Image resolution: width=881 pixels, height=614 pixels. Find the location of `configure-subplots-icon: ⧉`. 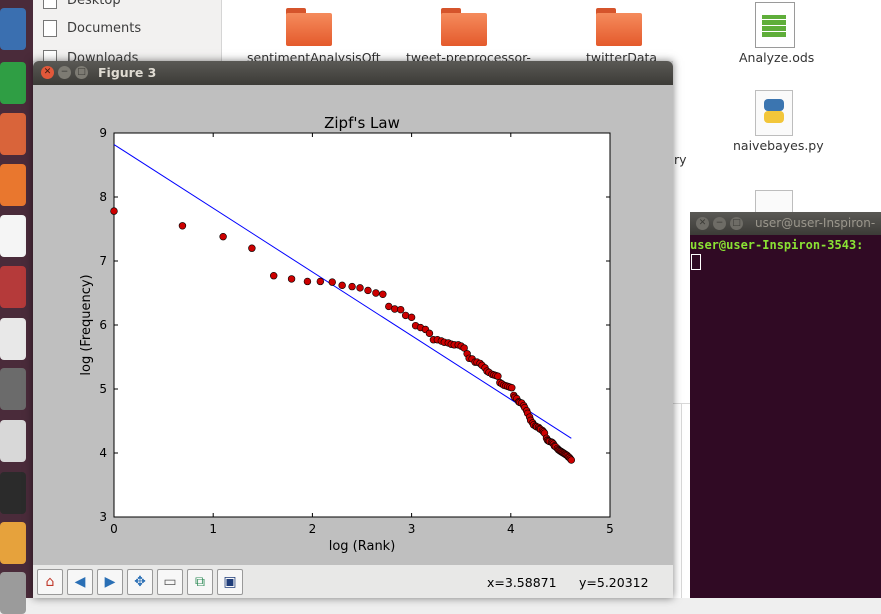

configure-subplots-icon: ⧉ is located at coordinates (200, 582).